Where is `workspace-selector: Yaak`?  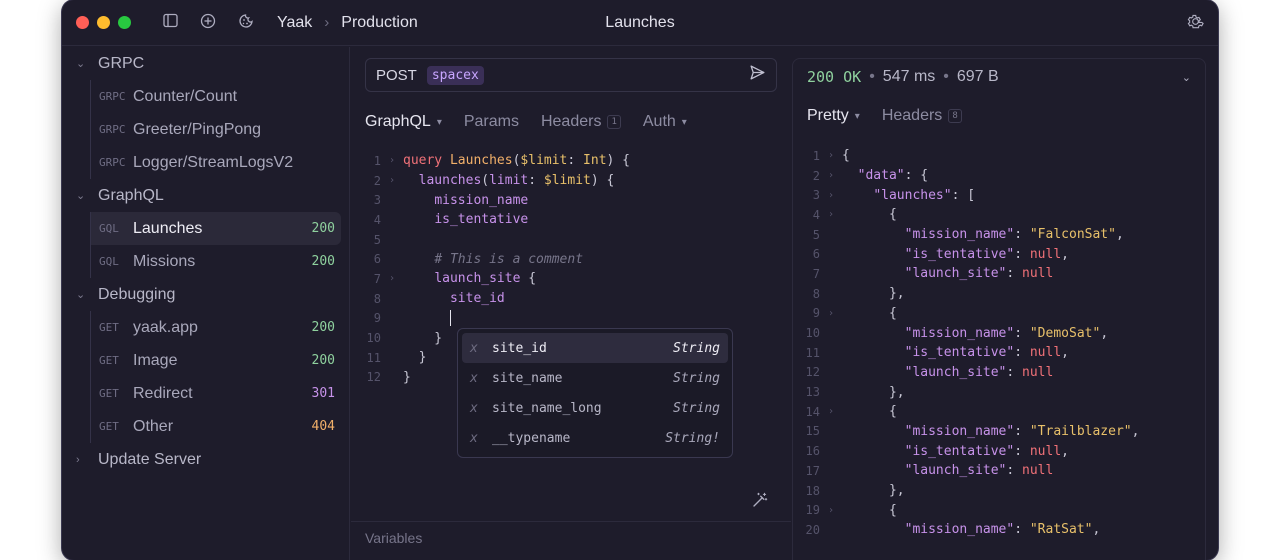
workspace-selector: Yaak is located at coordinates (294, 23).